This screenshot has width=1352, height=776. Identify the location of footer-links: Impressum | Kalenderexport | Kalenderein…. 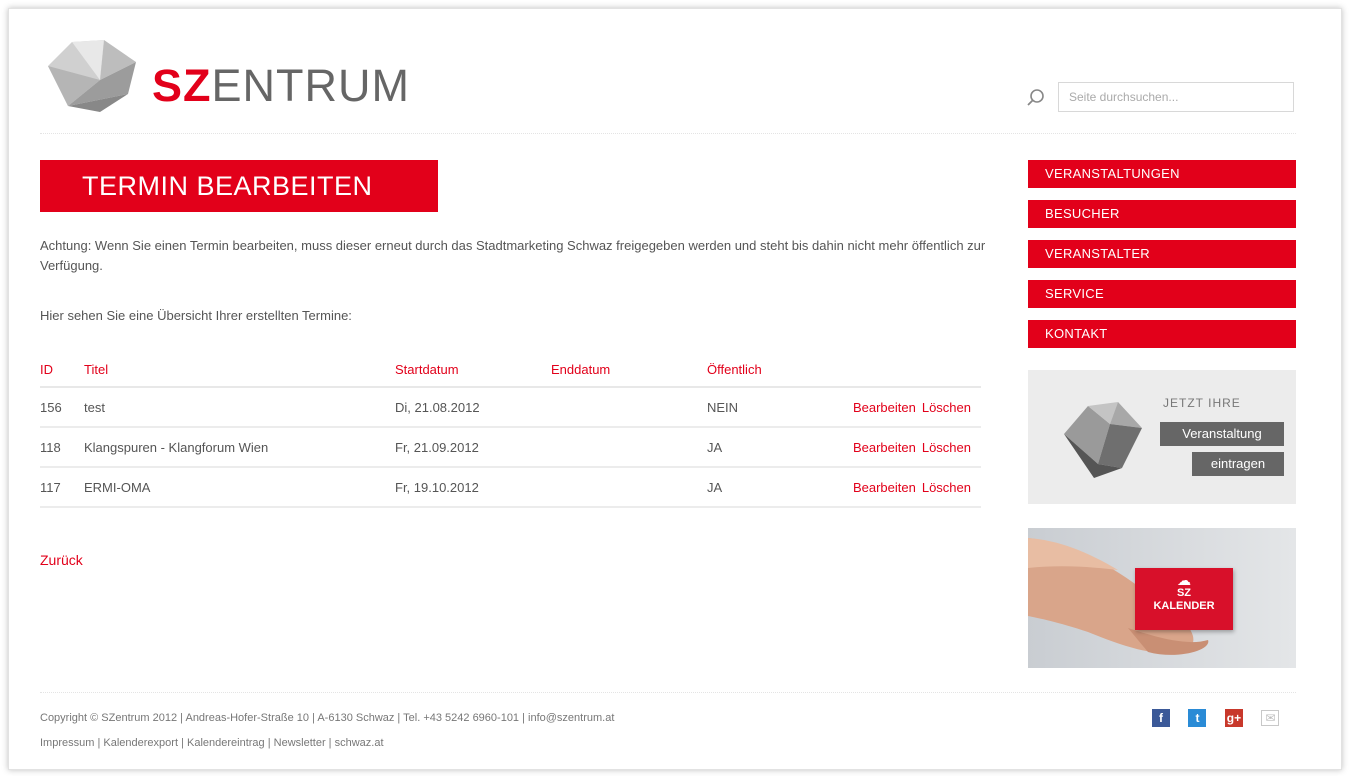
(212, 743).